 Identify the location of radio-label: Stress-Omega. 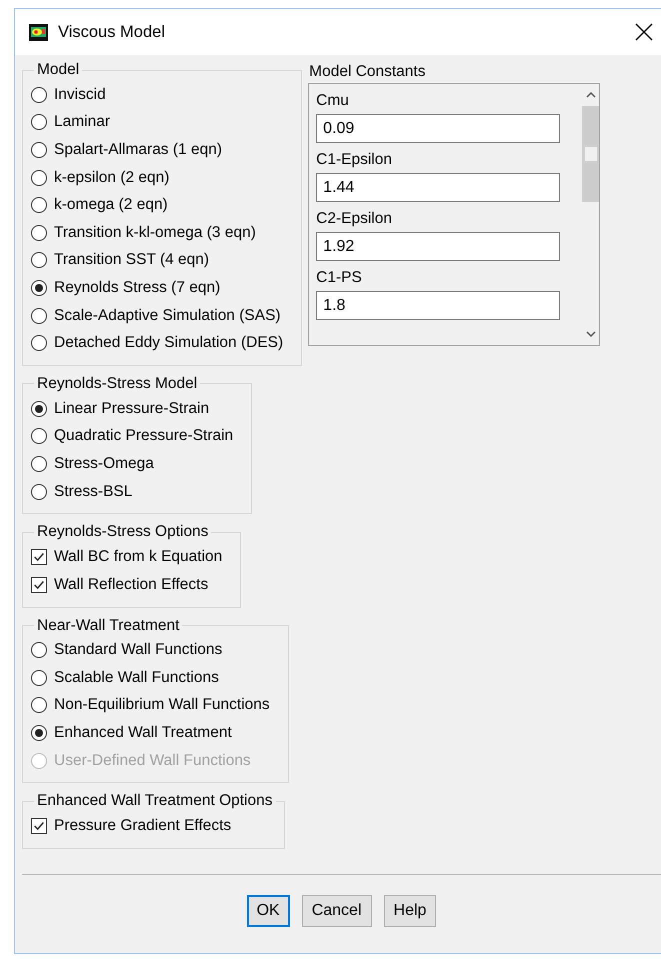
(104, 463).